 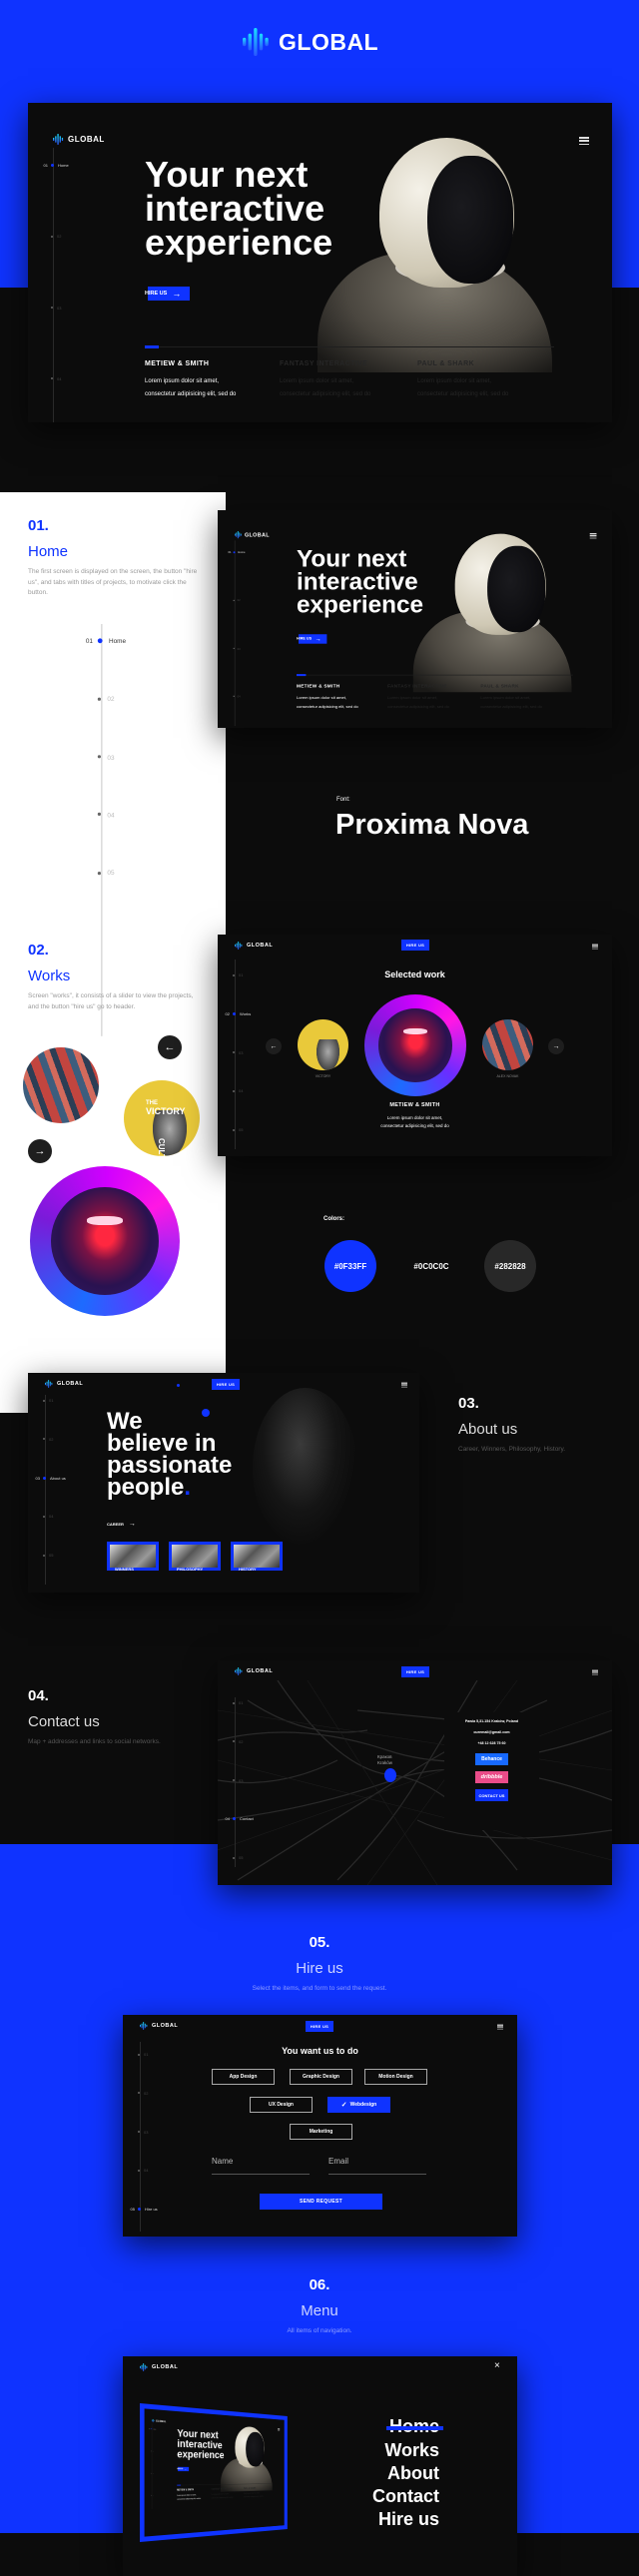 I want to click on timeline-item-4: 04 Contact, so click(x=243, y=1819).